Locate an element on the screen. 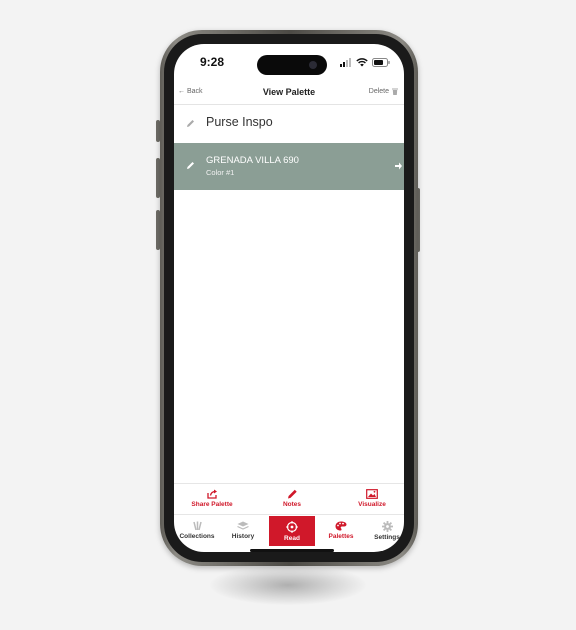  tab-history-label: History is located at coordinates (243, 536).